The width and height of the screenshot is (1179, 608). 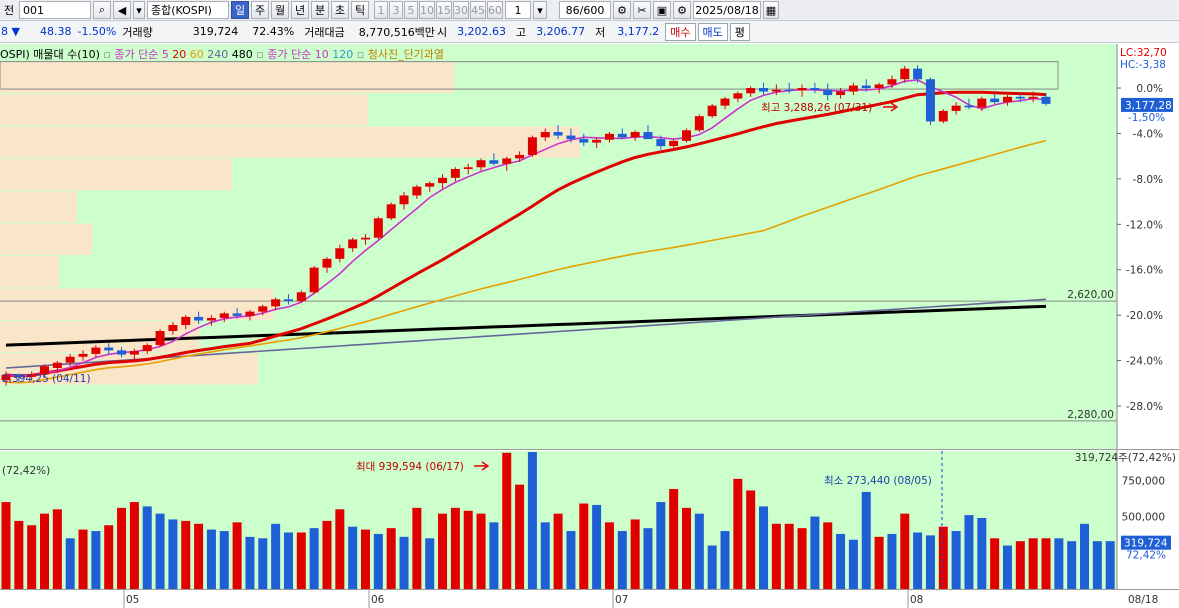 I want to click on annotation-min: 최소 273,440 (08/05), so click(x=878, y=481).